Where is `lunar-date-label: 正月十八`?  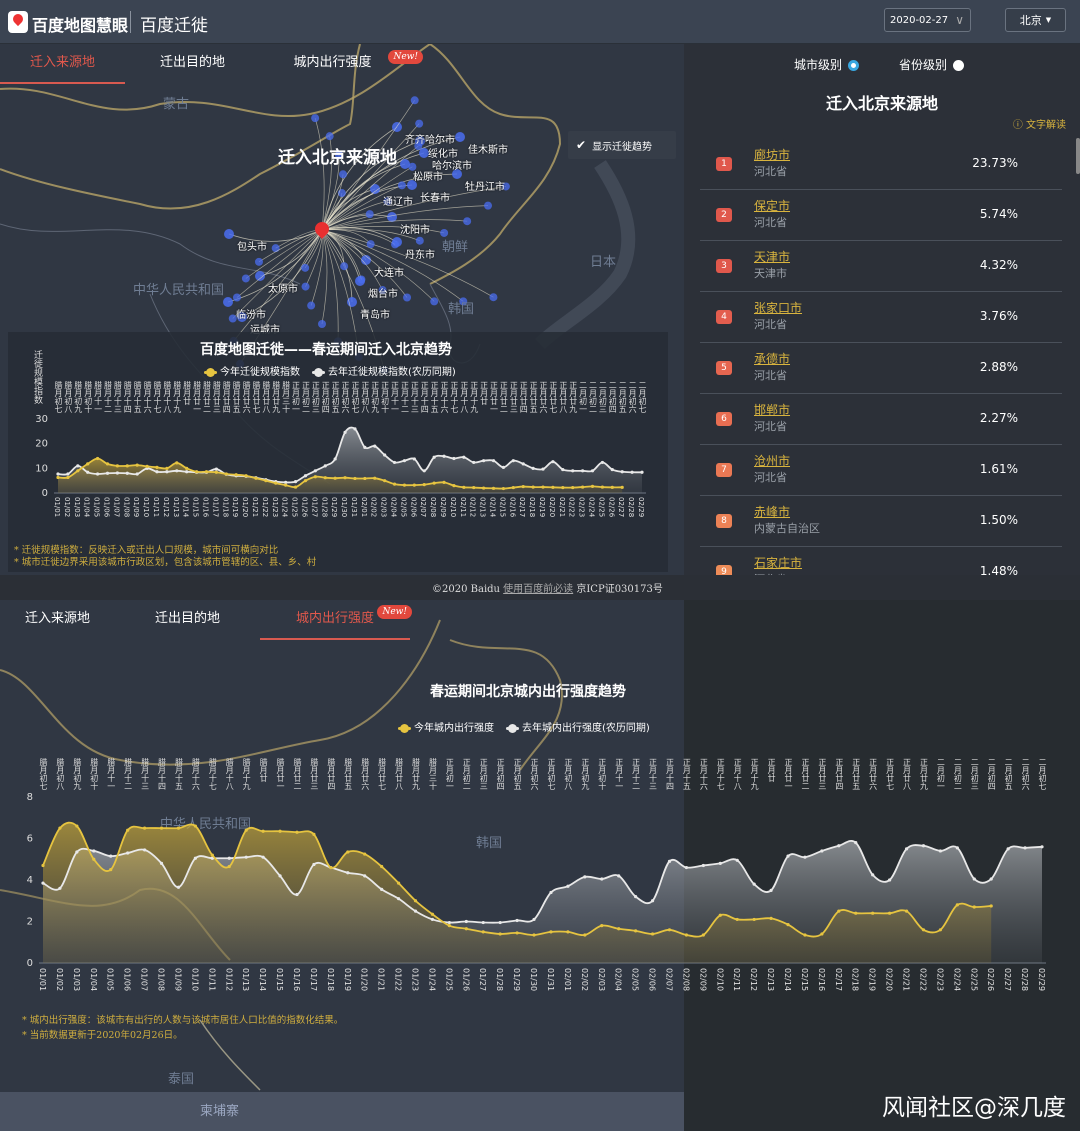 lunar-date-label: 正月十八 is located at coordinates (464, 397).